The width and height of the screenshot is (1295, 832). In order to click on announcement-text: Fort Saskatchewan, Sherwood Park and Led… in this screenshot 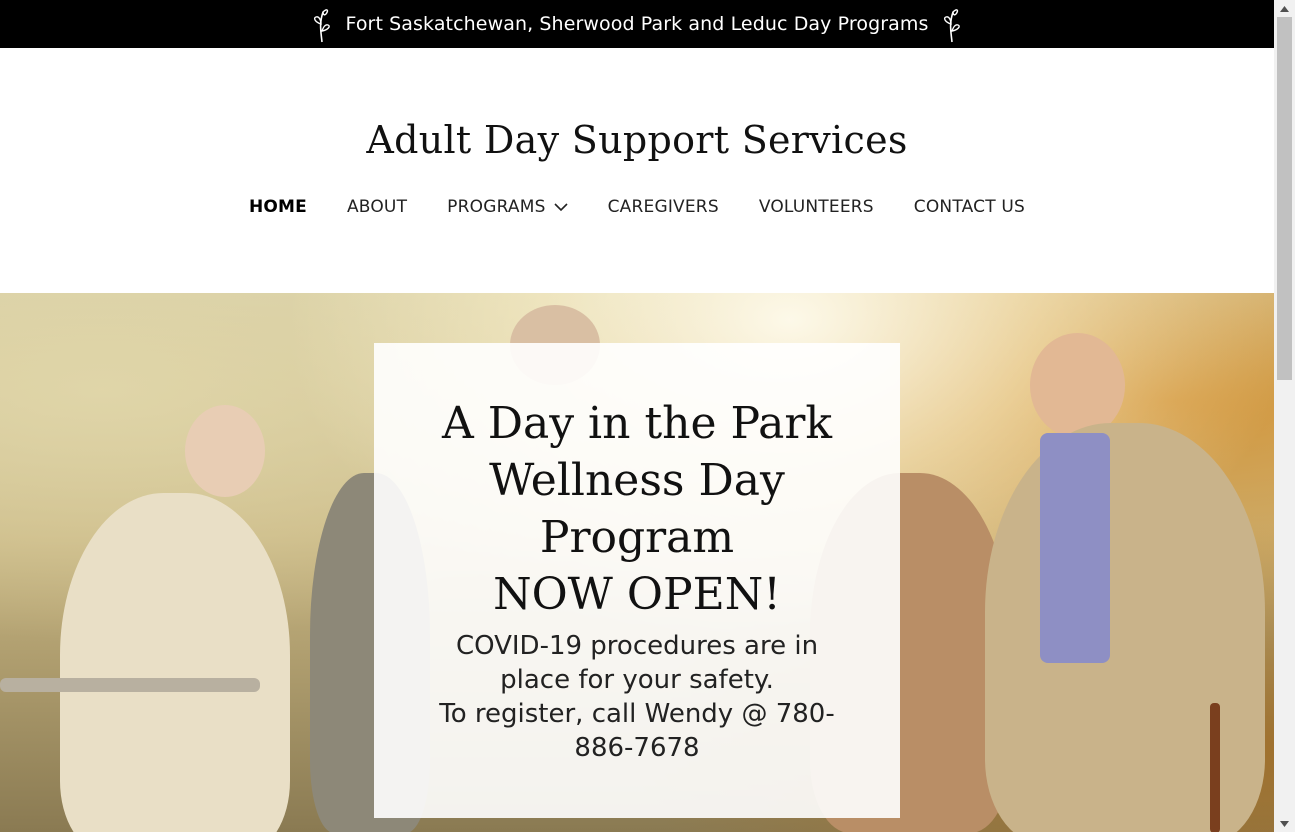, I will do `click(637, 24)`.